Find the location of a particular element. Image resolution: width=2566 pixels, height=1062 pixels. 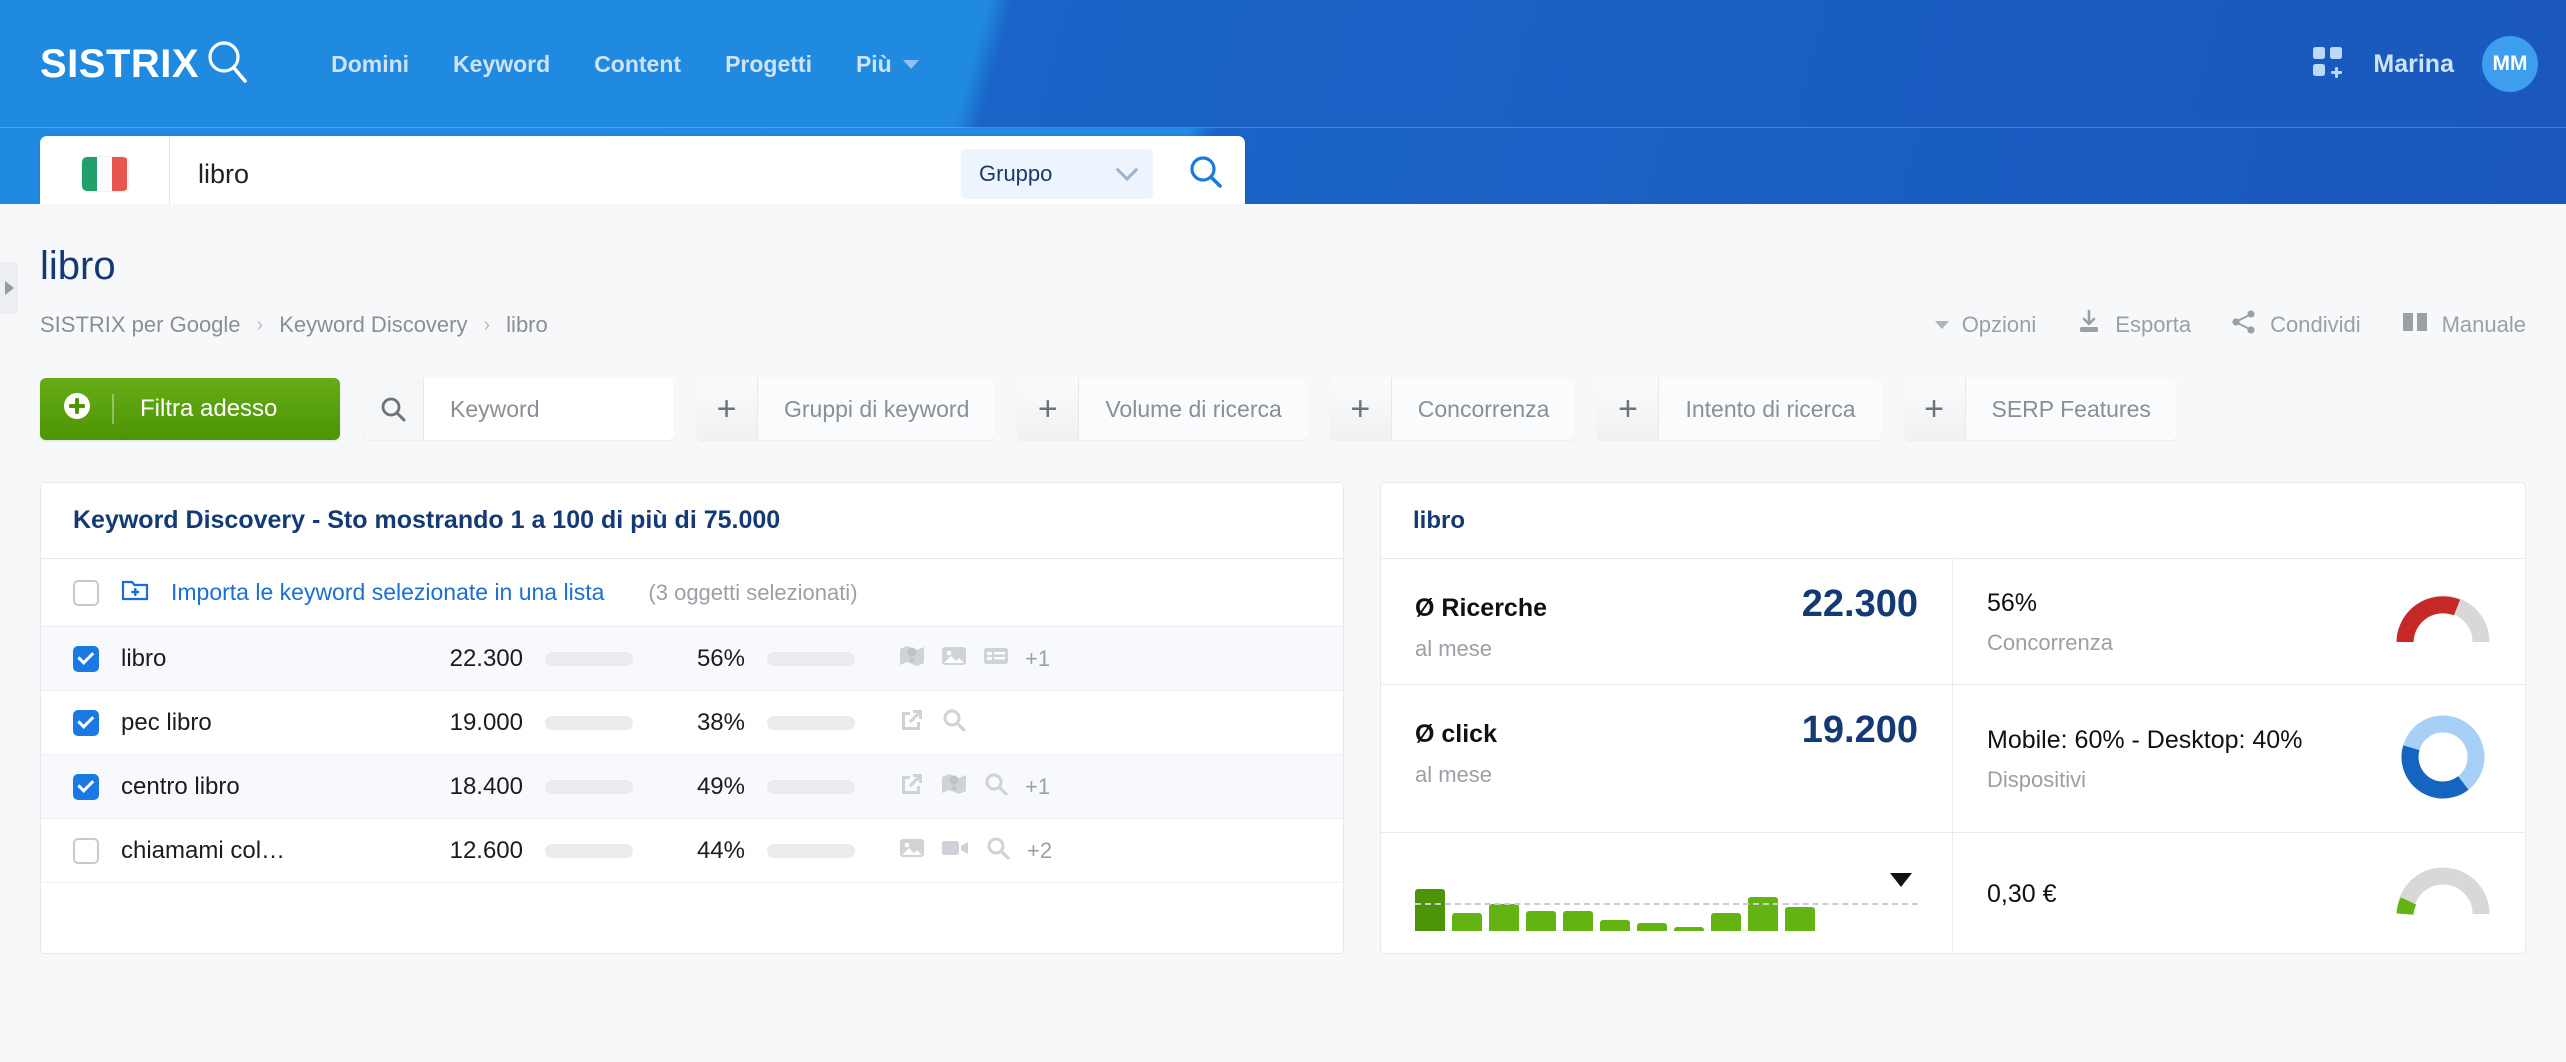

filter-chip-gruppi-di-keyword: + Gruppi di keyword is located at coordinates (846, 409).